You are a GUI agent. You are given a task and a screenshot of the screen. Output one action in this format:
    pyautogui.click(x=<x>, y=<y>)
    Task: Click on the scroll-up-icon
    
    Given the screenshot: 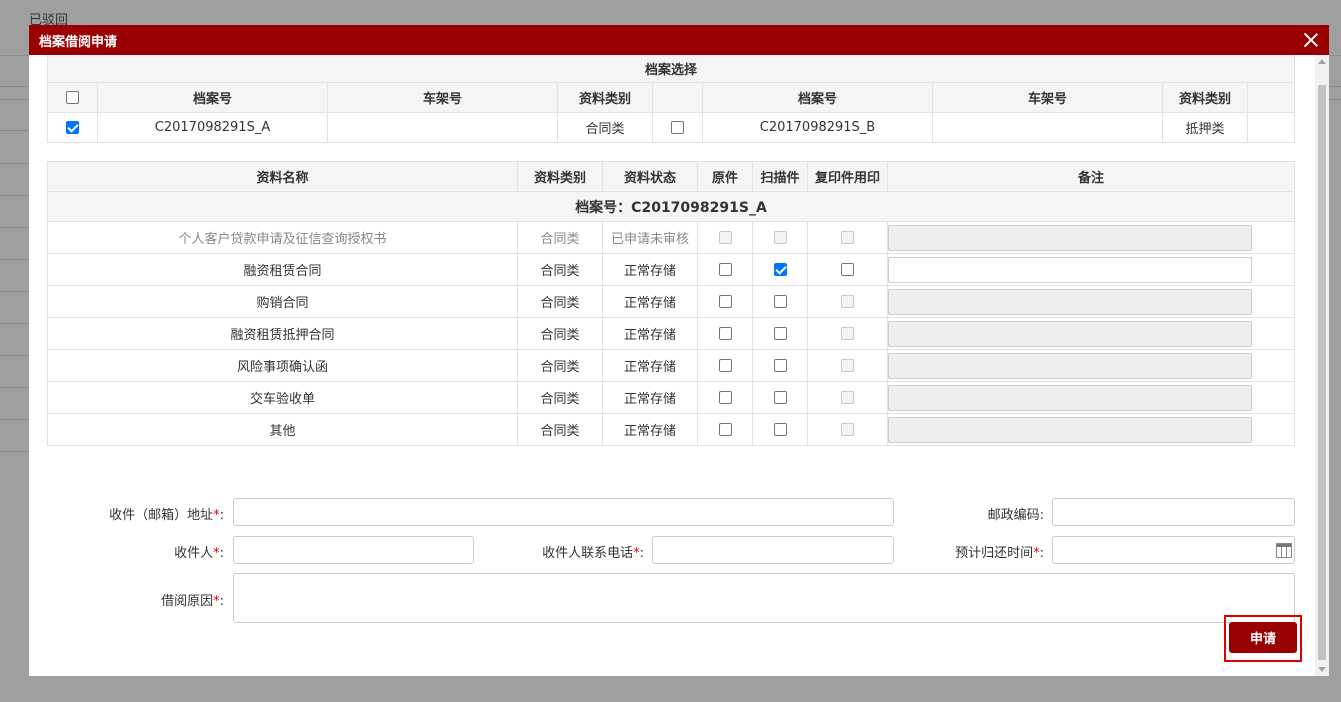 What is the action you would take?
    pyautogui.click(x=1322, y=61)
    